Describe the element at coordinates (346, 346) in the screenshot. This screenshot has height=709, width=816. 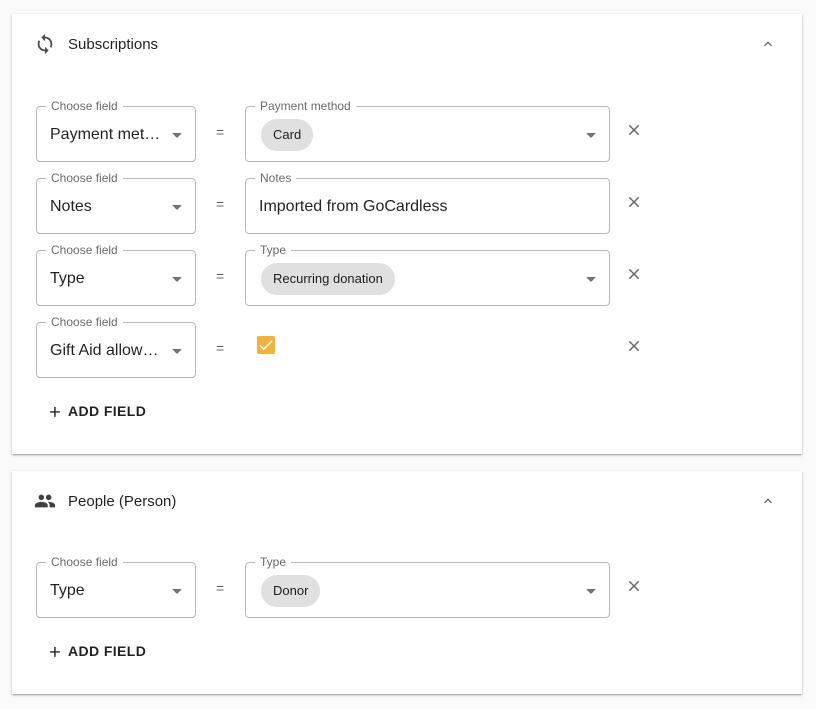
I see `filter-row: Choose field Gift Aid allow… =` at that location.